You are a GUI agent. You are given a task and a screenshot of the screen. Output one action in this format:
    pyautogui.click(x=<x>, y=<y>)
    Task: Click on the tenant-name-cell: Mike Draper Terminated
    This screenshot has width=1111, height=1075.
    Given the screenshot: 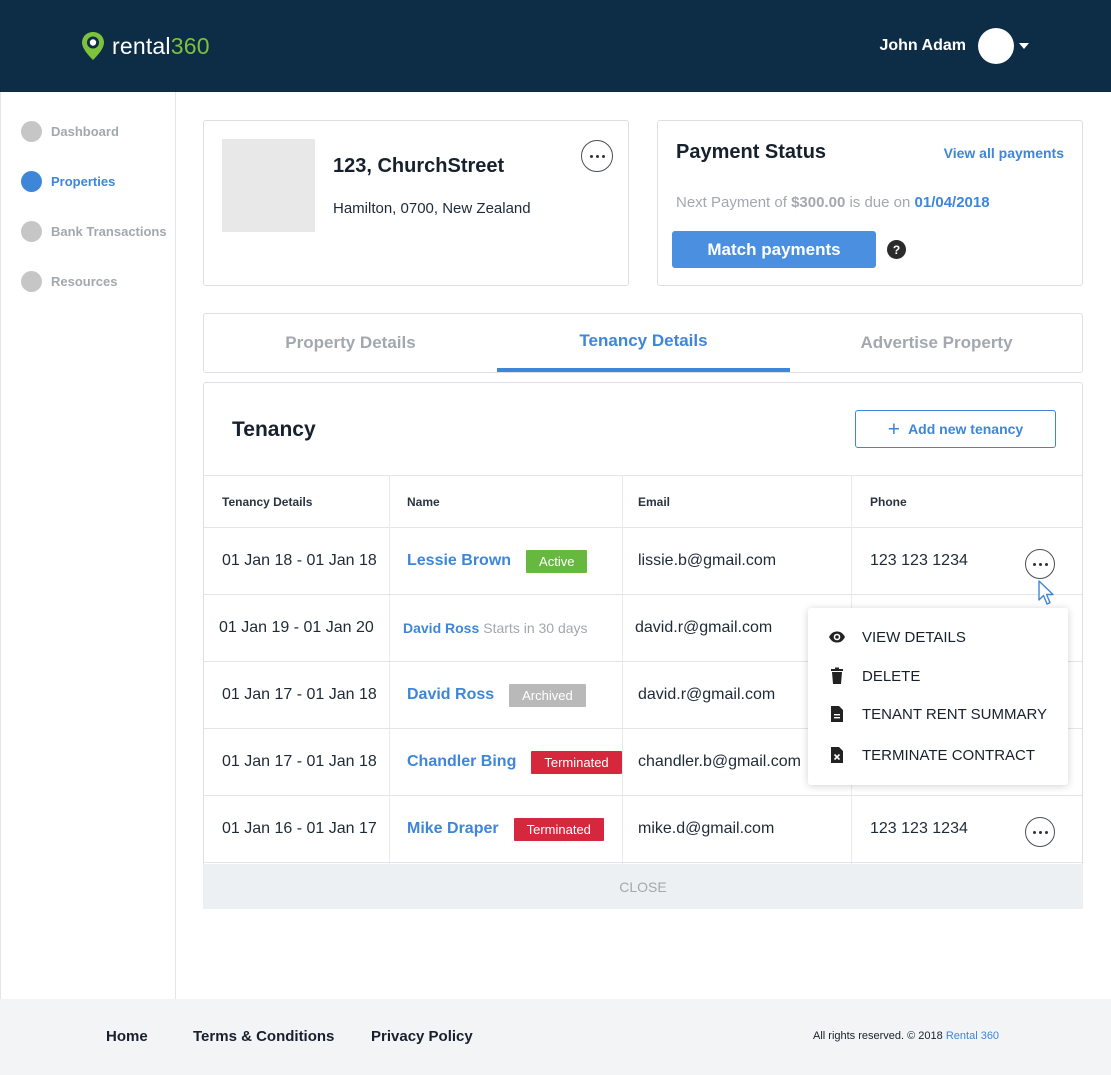 What is the action you would take?
    pyautogui.click(x=505, y=829)
    